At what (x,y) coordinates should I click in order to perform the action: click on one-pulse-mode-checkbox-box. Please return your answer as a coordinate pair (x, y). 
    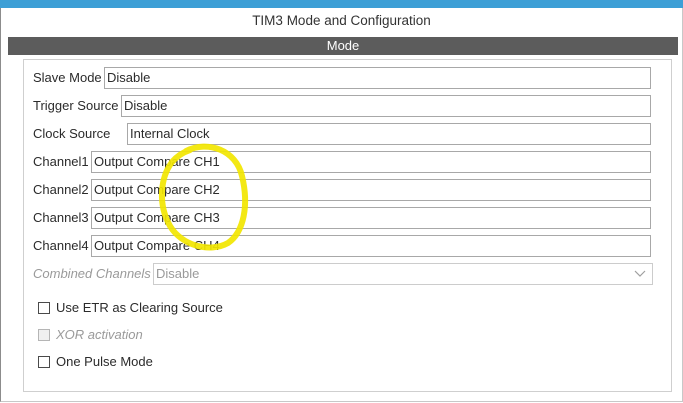
    Looking at the image, I should click on (44, 362).